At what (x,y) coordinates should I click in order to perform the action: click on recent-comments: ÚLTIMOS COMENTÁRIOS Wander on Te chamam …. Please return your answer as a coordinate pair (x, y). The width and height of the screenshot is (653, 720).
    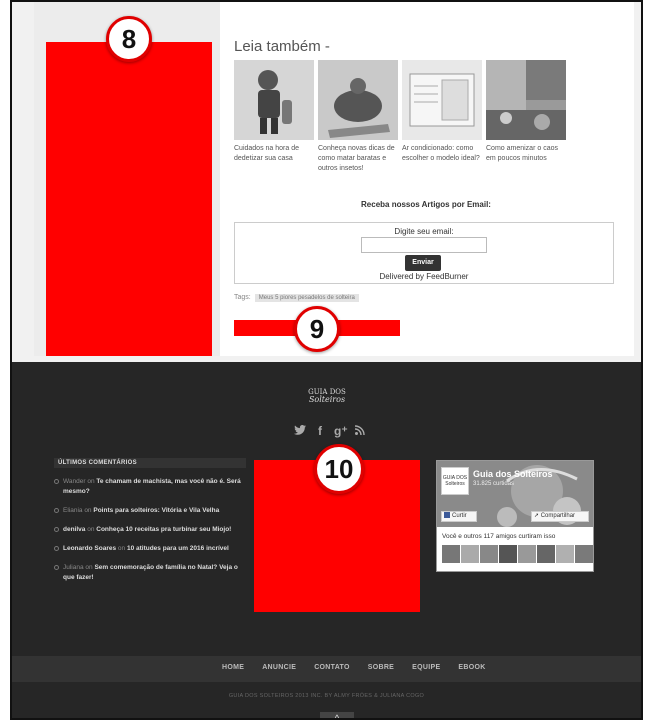
    Looking at the image, I should click on (150, 520).